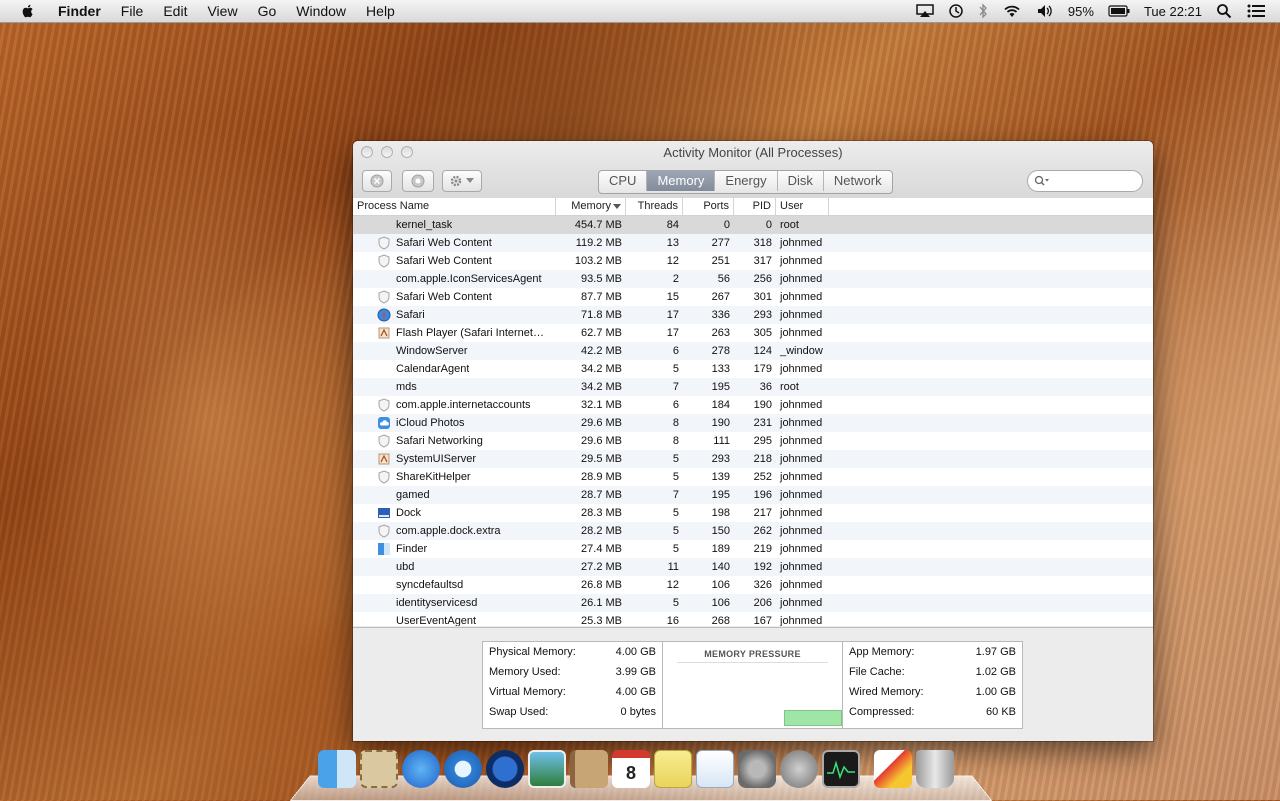 This screenshot has height=801, width=1280. What do you see at coordinates (337, 769) in the screenshot?
I see `finder-icon` at bounding box center [337, 769].